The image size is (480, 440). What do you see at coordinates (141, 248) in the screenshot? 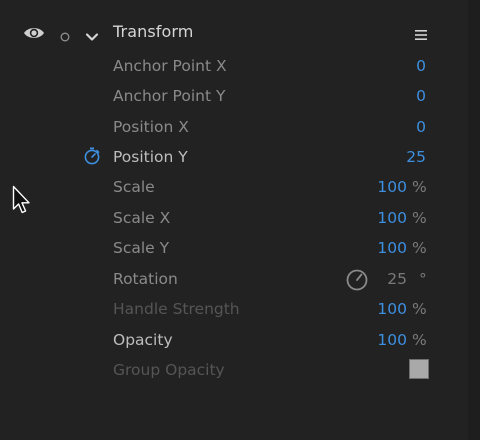
I see `param-label: Scale Y` at bounding box center [141, 248].